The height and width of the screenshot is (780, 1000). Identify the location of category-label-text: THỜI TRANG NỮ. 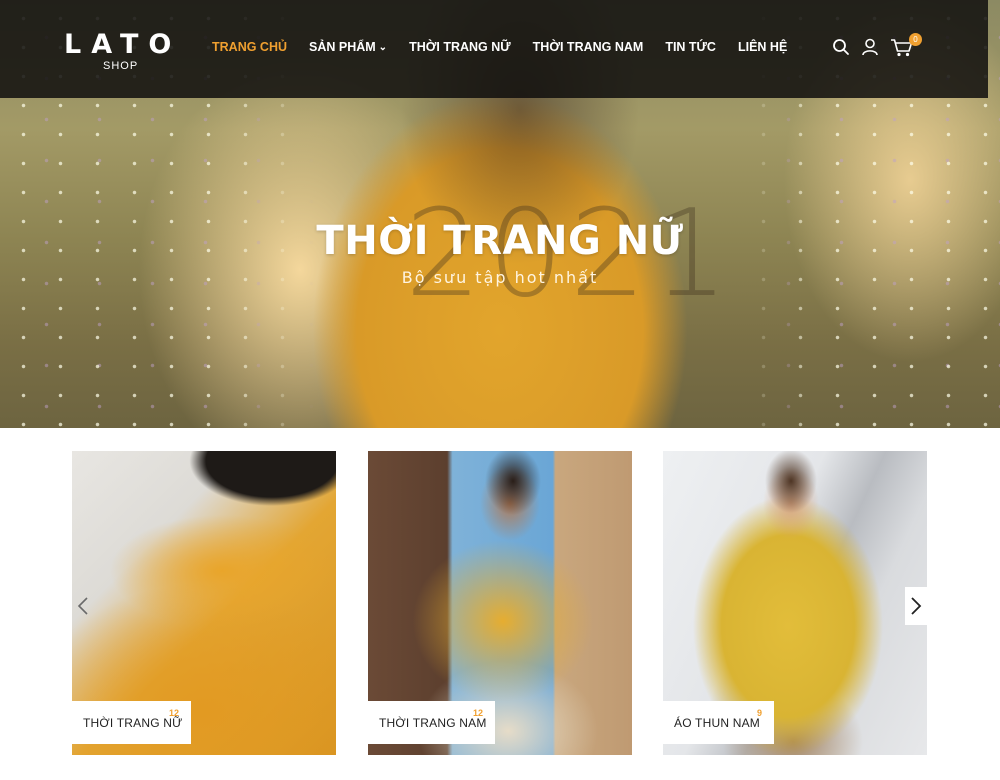
(133, 722).